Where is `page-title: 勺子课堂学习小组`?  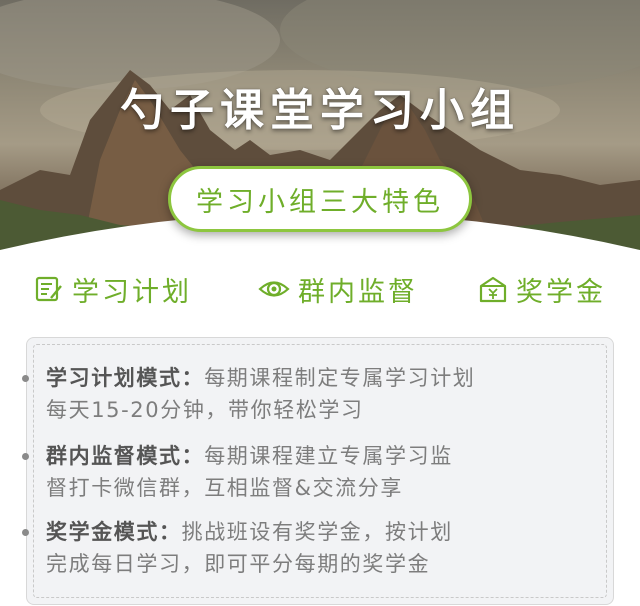
page-title: 勺子课堂学习小组 is located at coordinates (320, 110).